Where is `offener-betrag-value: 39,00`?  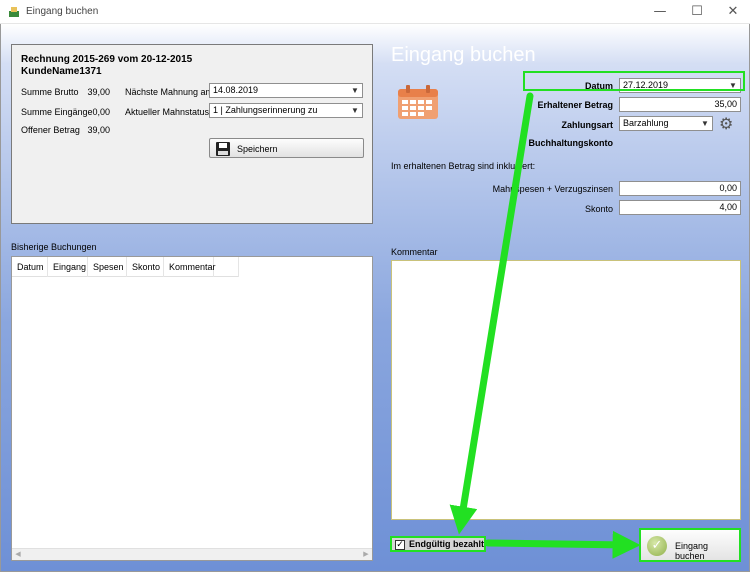
offener-betrag-value: 39,00 is located at coordinates (98, 130).